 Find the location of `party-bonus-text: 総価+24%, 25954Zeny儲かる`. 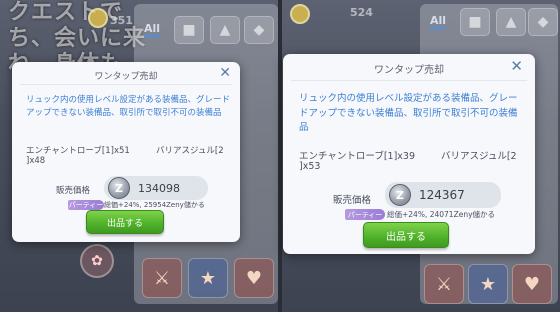

party-bonus-text: 総価+24%, 25954Zeny儲かる is located at coordinates (154, 205).